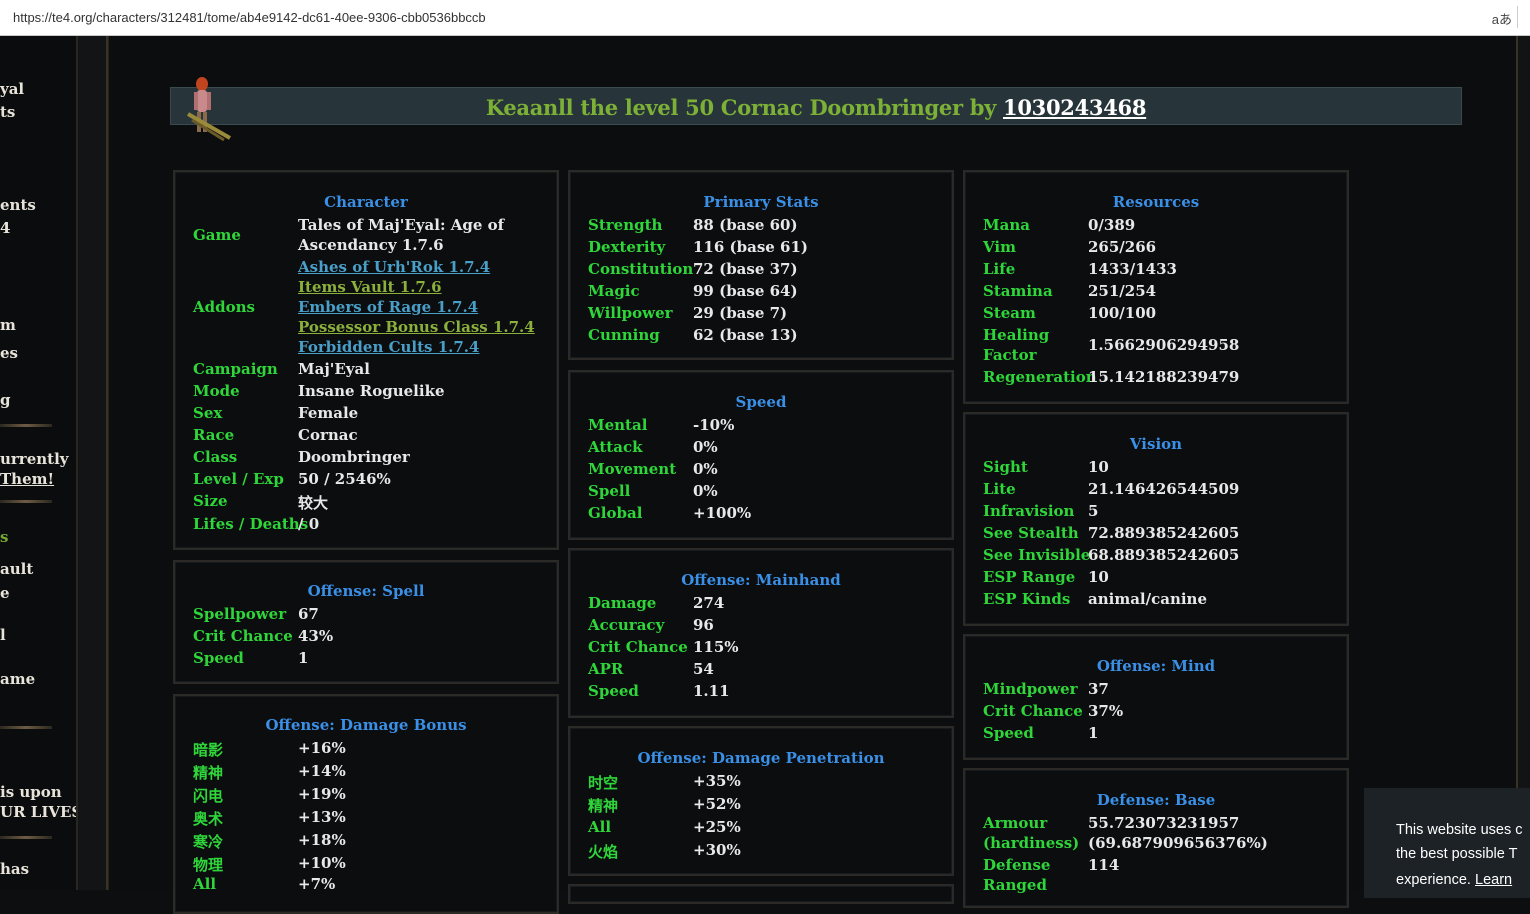  What do you see at coordinates (1008, 733) in the screenshot?
I see `stat-label: Speed` at bounding box center [1008, 733].